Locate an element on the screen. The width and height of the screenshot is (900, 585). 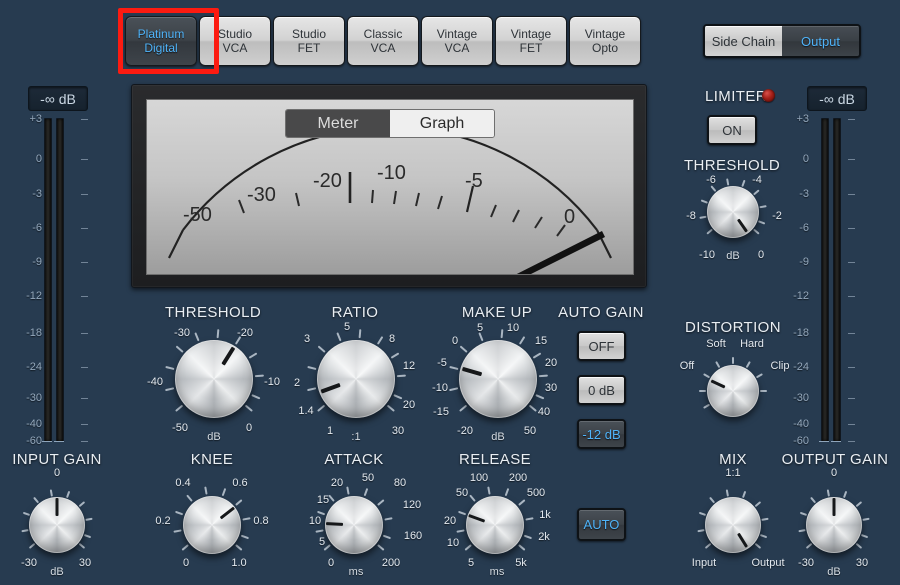
ratio-label-1.4: 1.4 is located at coordinates (306, 411).